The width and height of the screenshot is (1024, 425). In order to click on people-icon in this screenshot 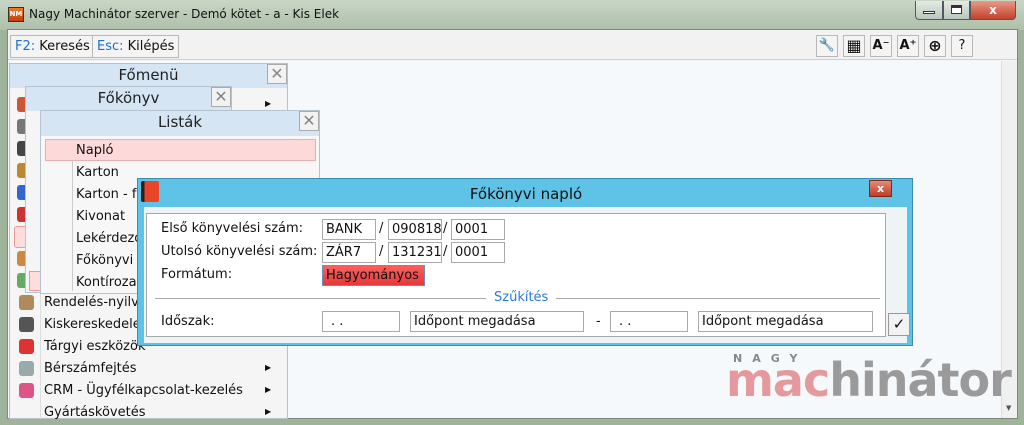, I will do `click(26, 390)`.